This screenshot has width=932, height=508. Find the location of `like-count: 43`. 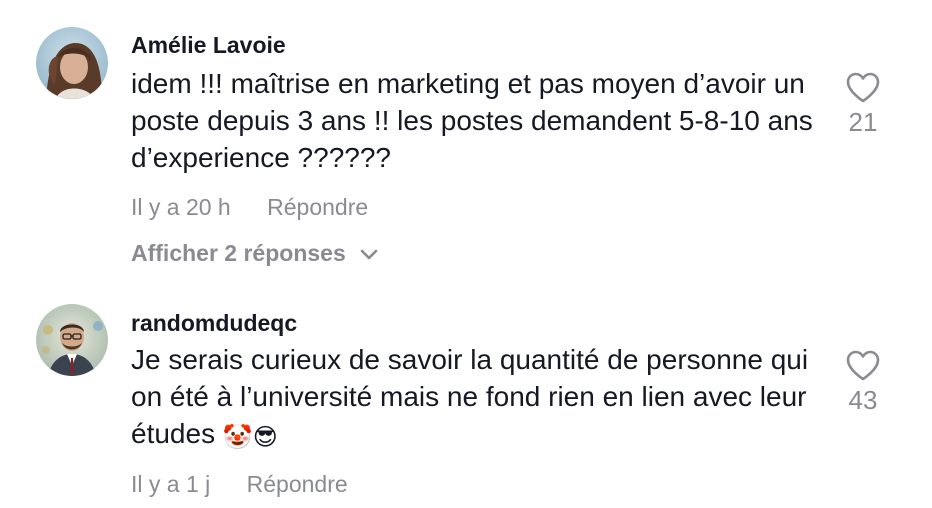

like-count: 43 is located at coordinates (863, 400).